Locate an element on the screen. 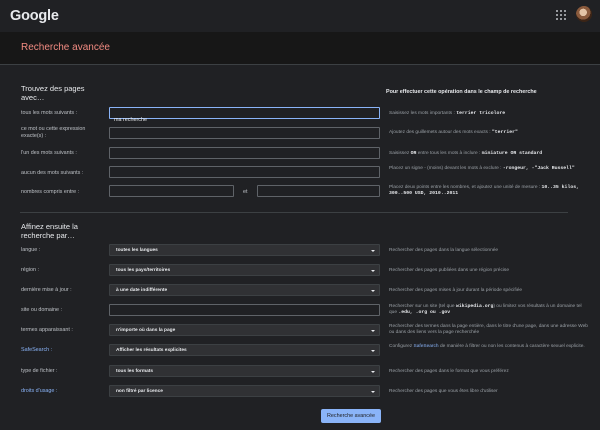  file-type-select: tous les formats is located at coordinates (244, 371).